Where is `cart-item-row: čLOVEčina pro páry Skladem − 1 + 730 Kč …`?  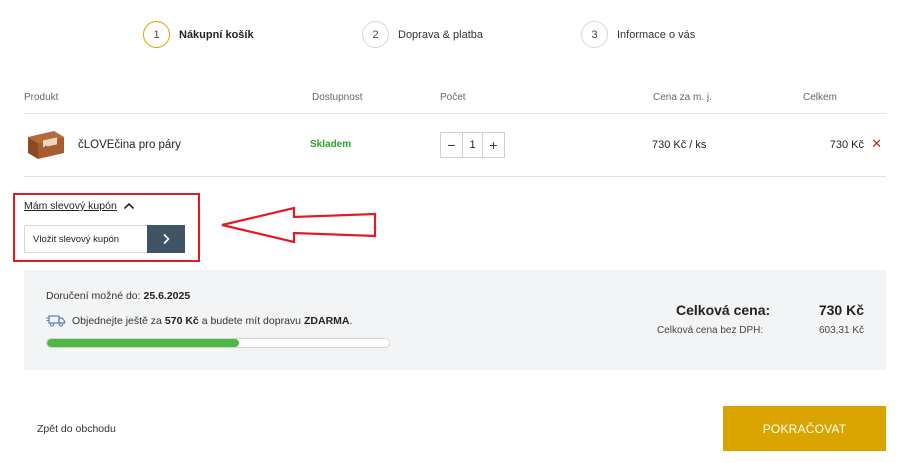 cart-item-row: čLOVEčina pro páry Skladem − 1 + 730 Kč … is located at coordinates (455, 145).